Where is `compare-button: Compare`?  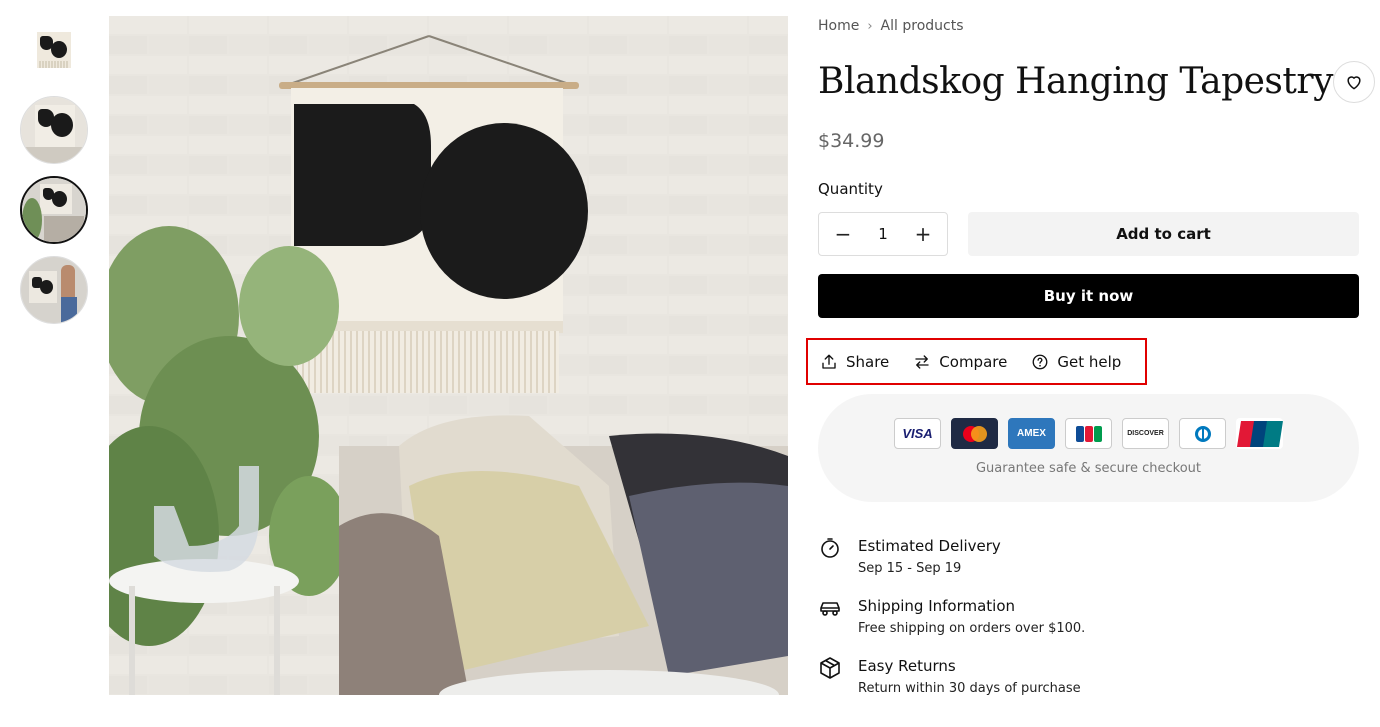
compare-button: Compare is located at coordinates (960, 362).